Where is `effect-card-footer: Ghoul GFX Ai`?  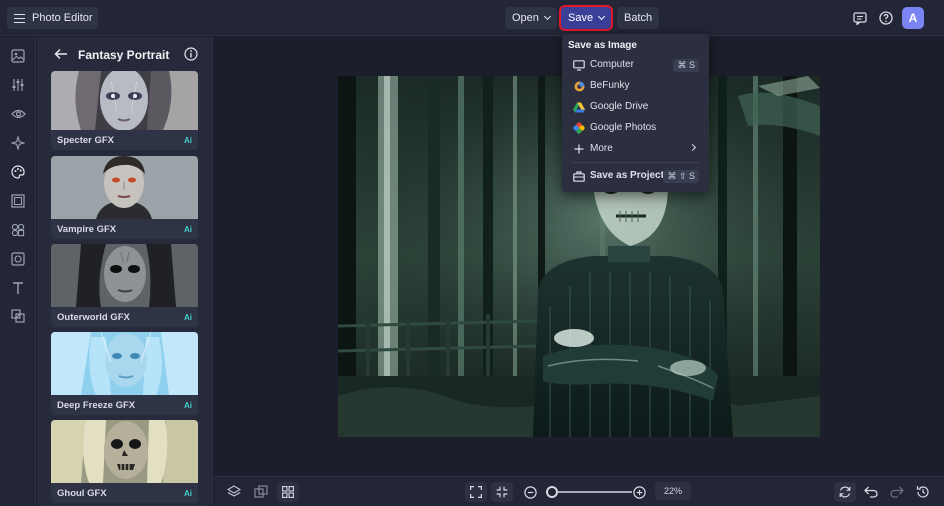 effect-card-footer: Ghoul GFX Ai is located at coordinates (124, 493).